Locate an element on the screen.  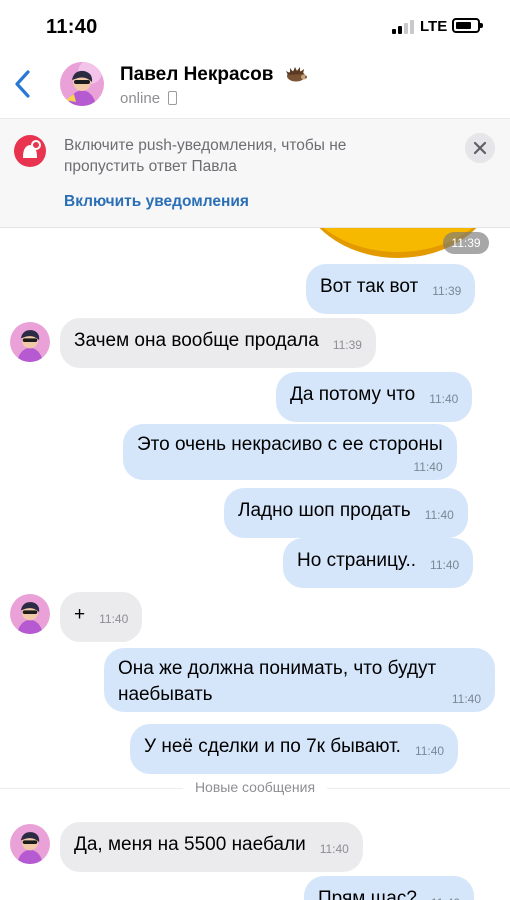
message-text: Ладно шоп продать is located at coordinates (324, 510).